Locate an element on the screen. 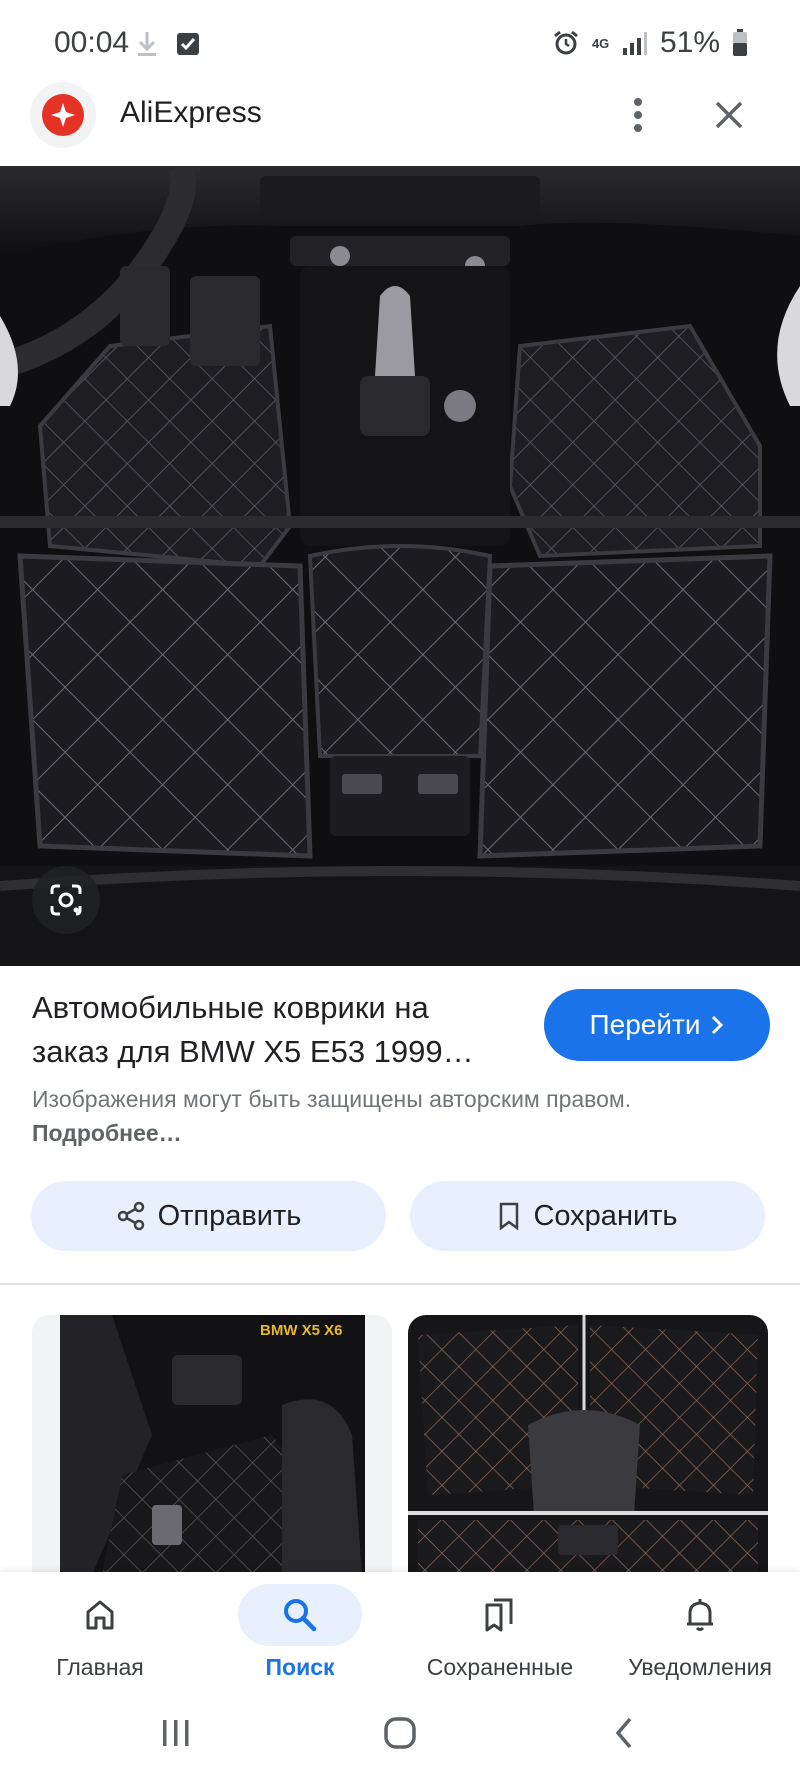  home-system-button is located at coordinates (400, 1733).